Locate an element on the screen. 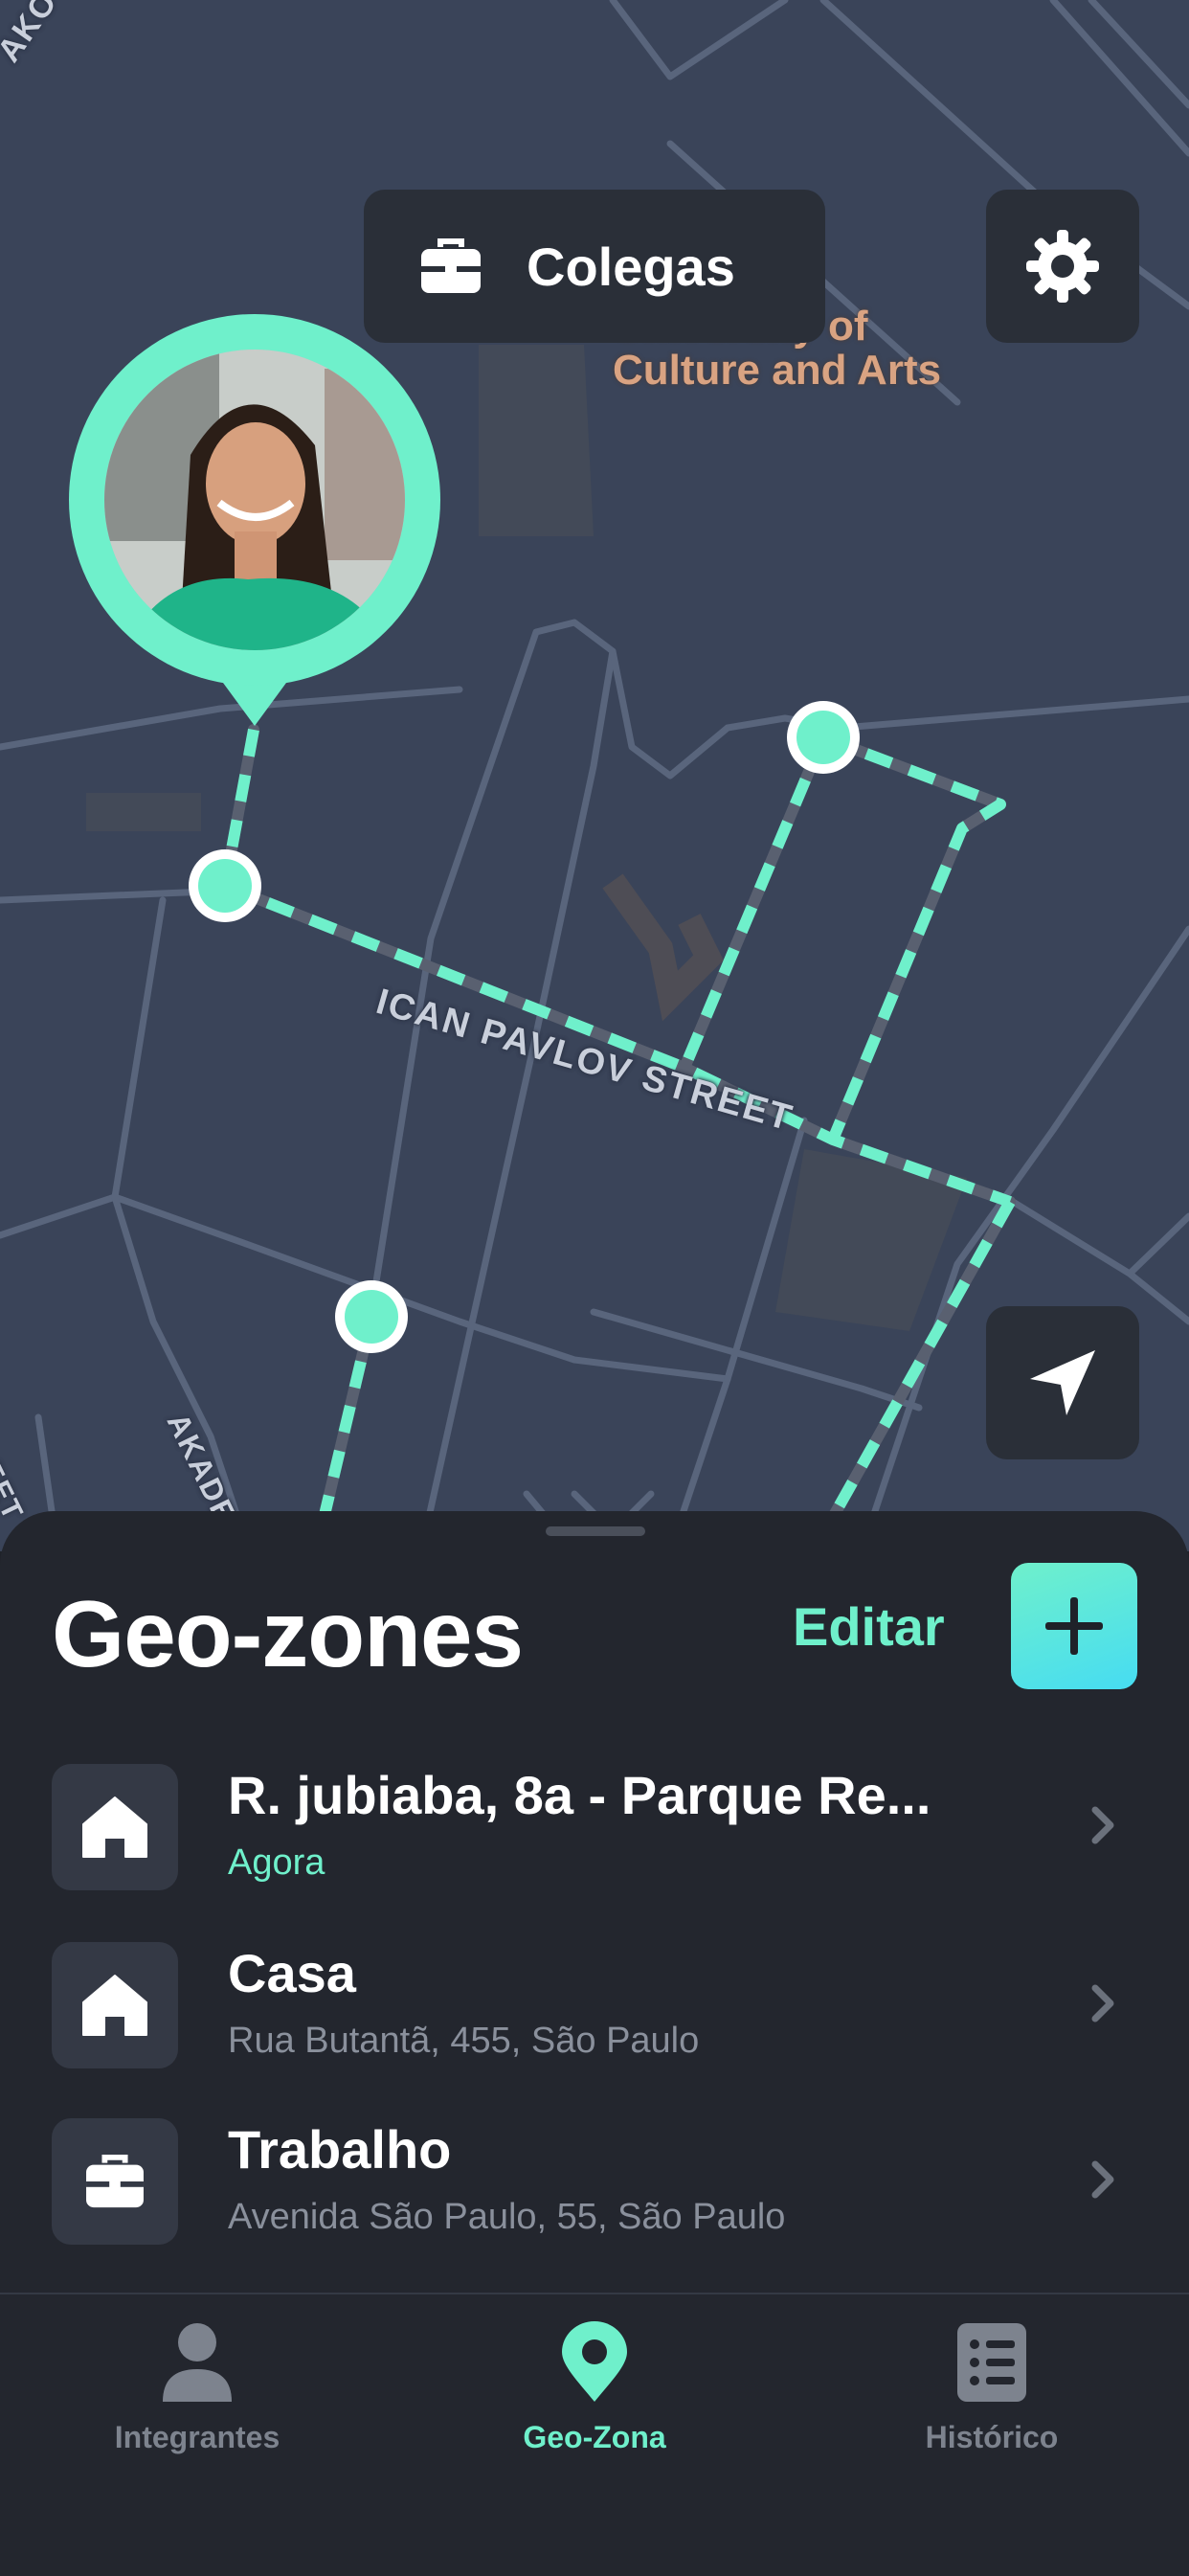 The width and height of the screenshot is (1189, 2576). group-filter-chip: Colegas is located at coordinates (594, 266).